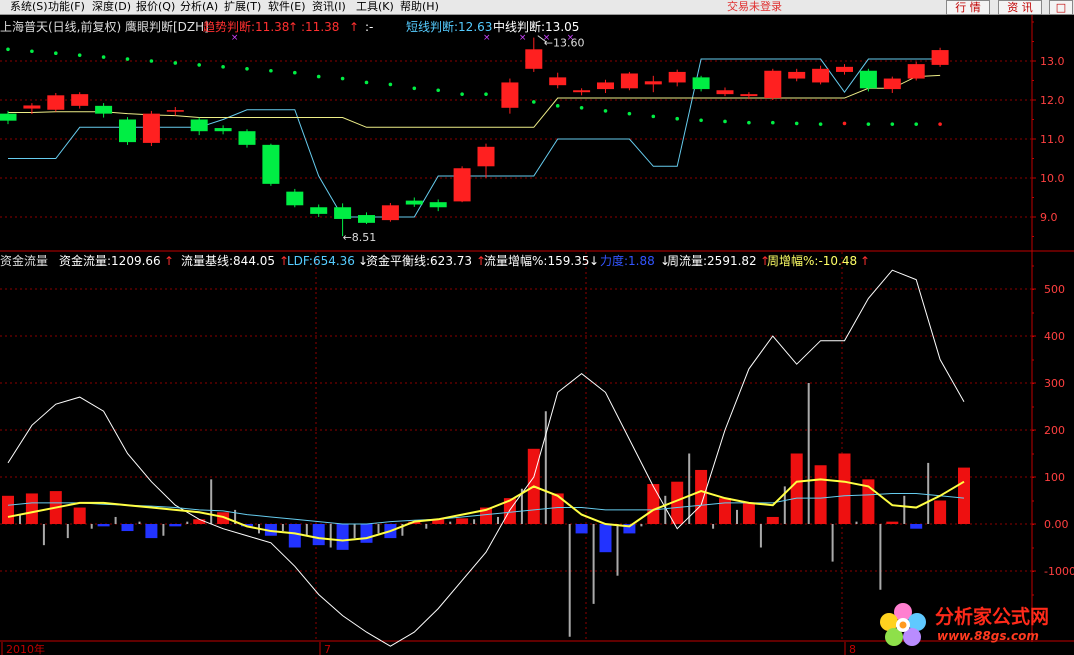 The image size is (1074, 655). What do you see at coordinates (29, 7) in the screenshot?
I see `menu-item-0: 系统(S)` at bounding box center [29, 7].